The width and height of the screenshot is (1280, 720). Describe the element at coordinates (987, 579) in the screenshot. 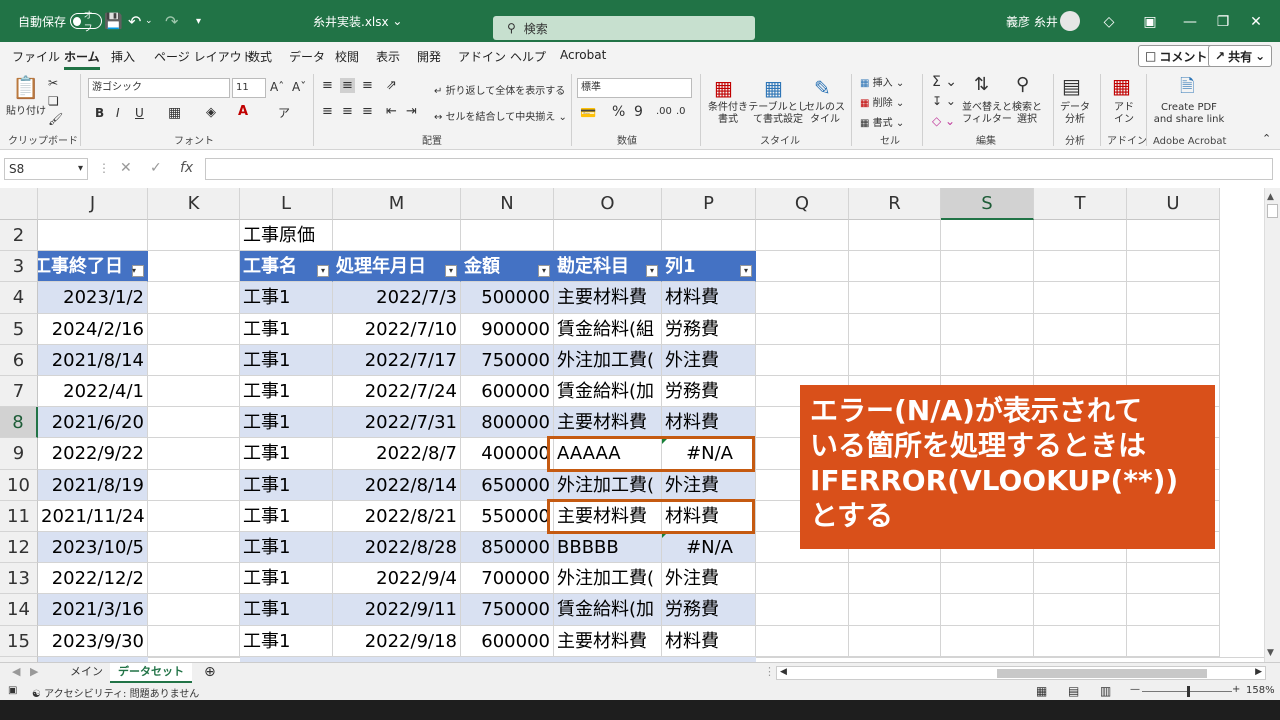

I see `cell-S13` at that location.